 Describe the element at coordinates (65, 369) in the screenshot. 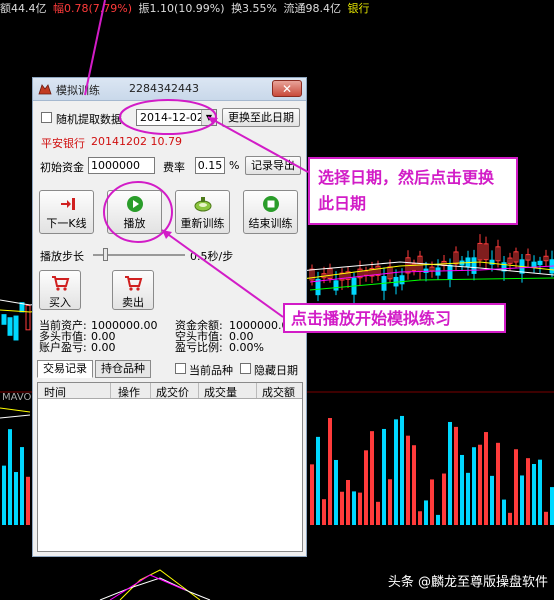

I see `tab-trade-records: 交易记录` at that location.